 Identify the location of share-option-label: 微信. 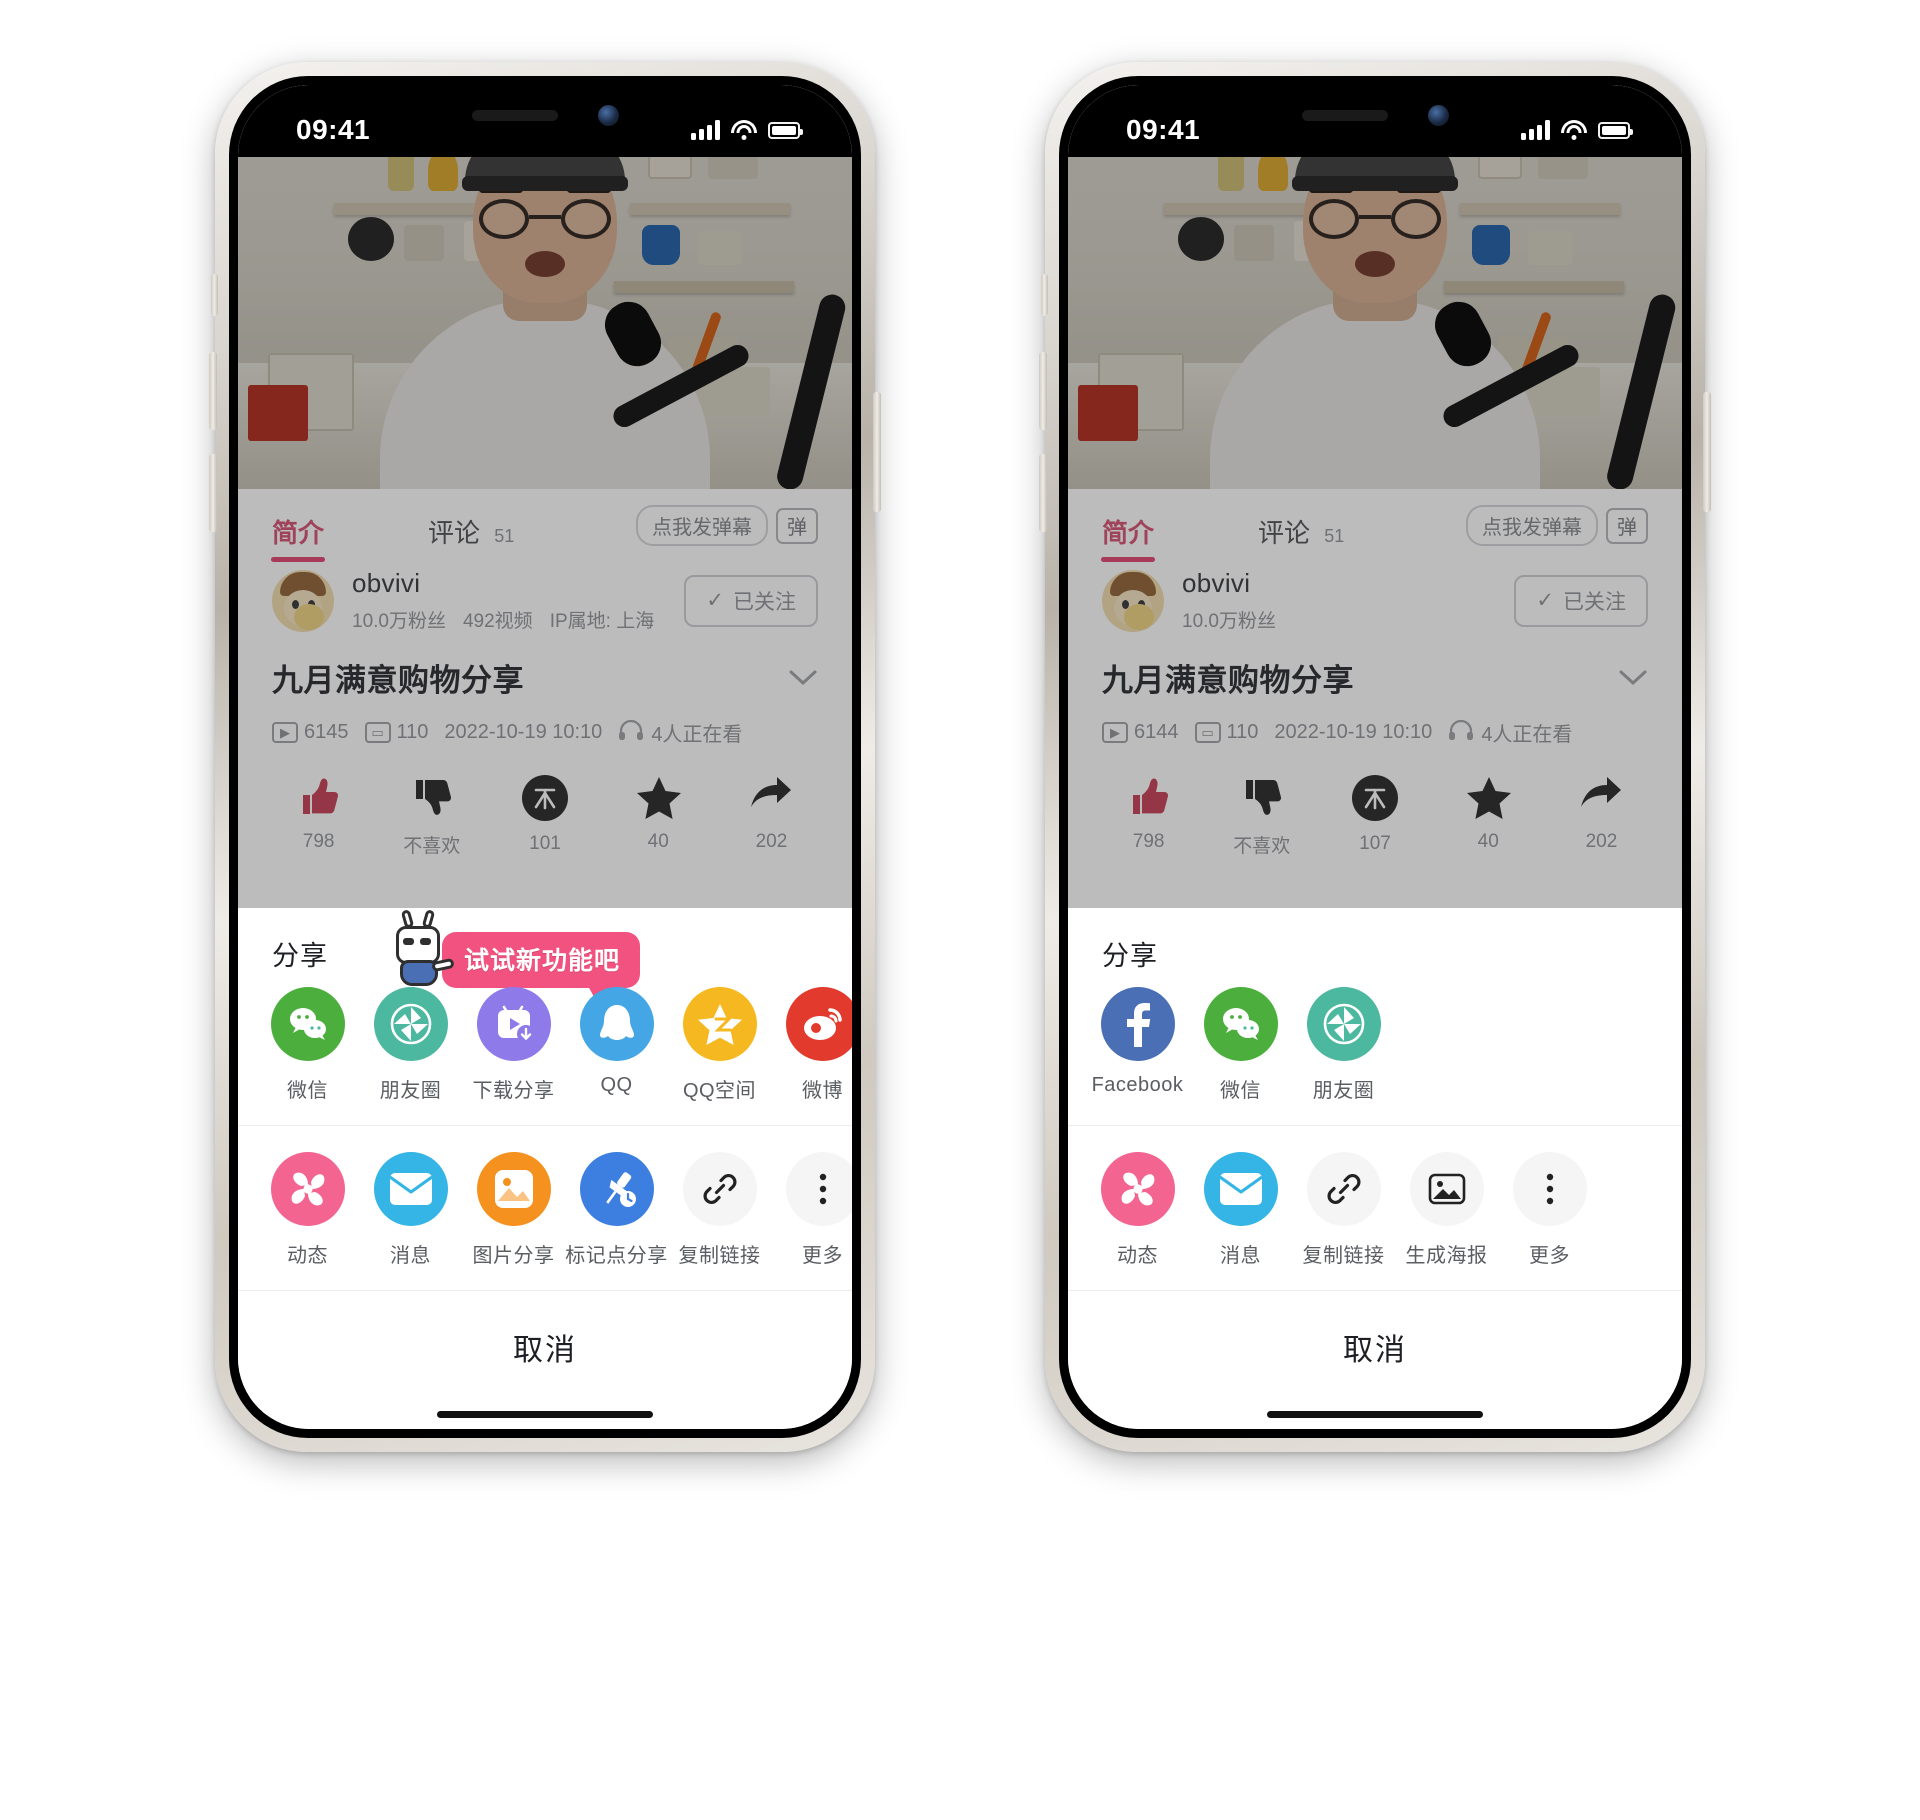
(307, 1091).